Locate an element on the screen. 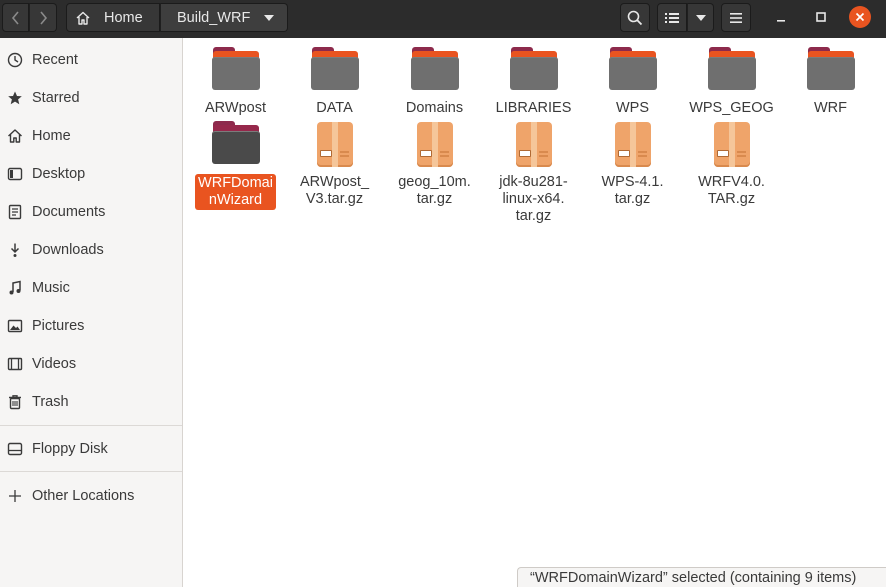  sidebar-item-downloads: Downloads is located at coordinates (91, 250).